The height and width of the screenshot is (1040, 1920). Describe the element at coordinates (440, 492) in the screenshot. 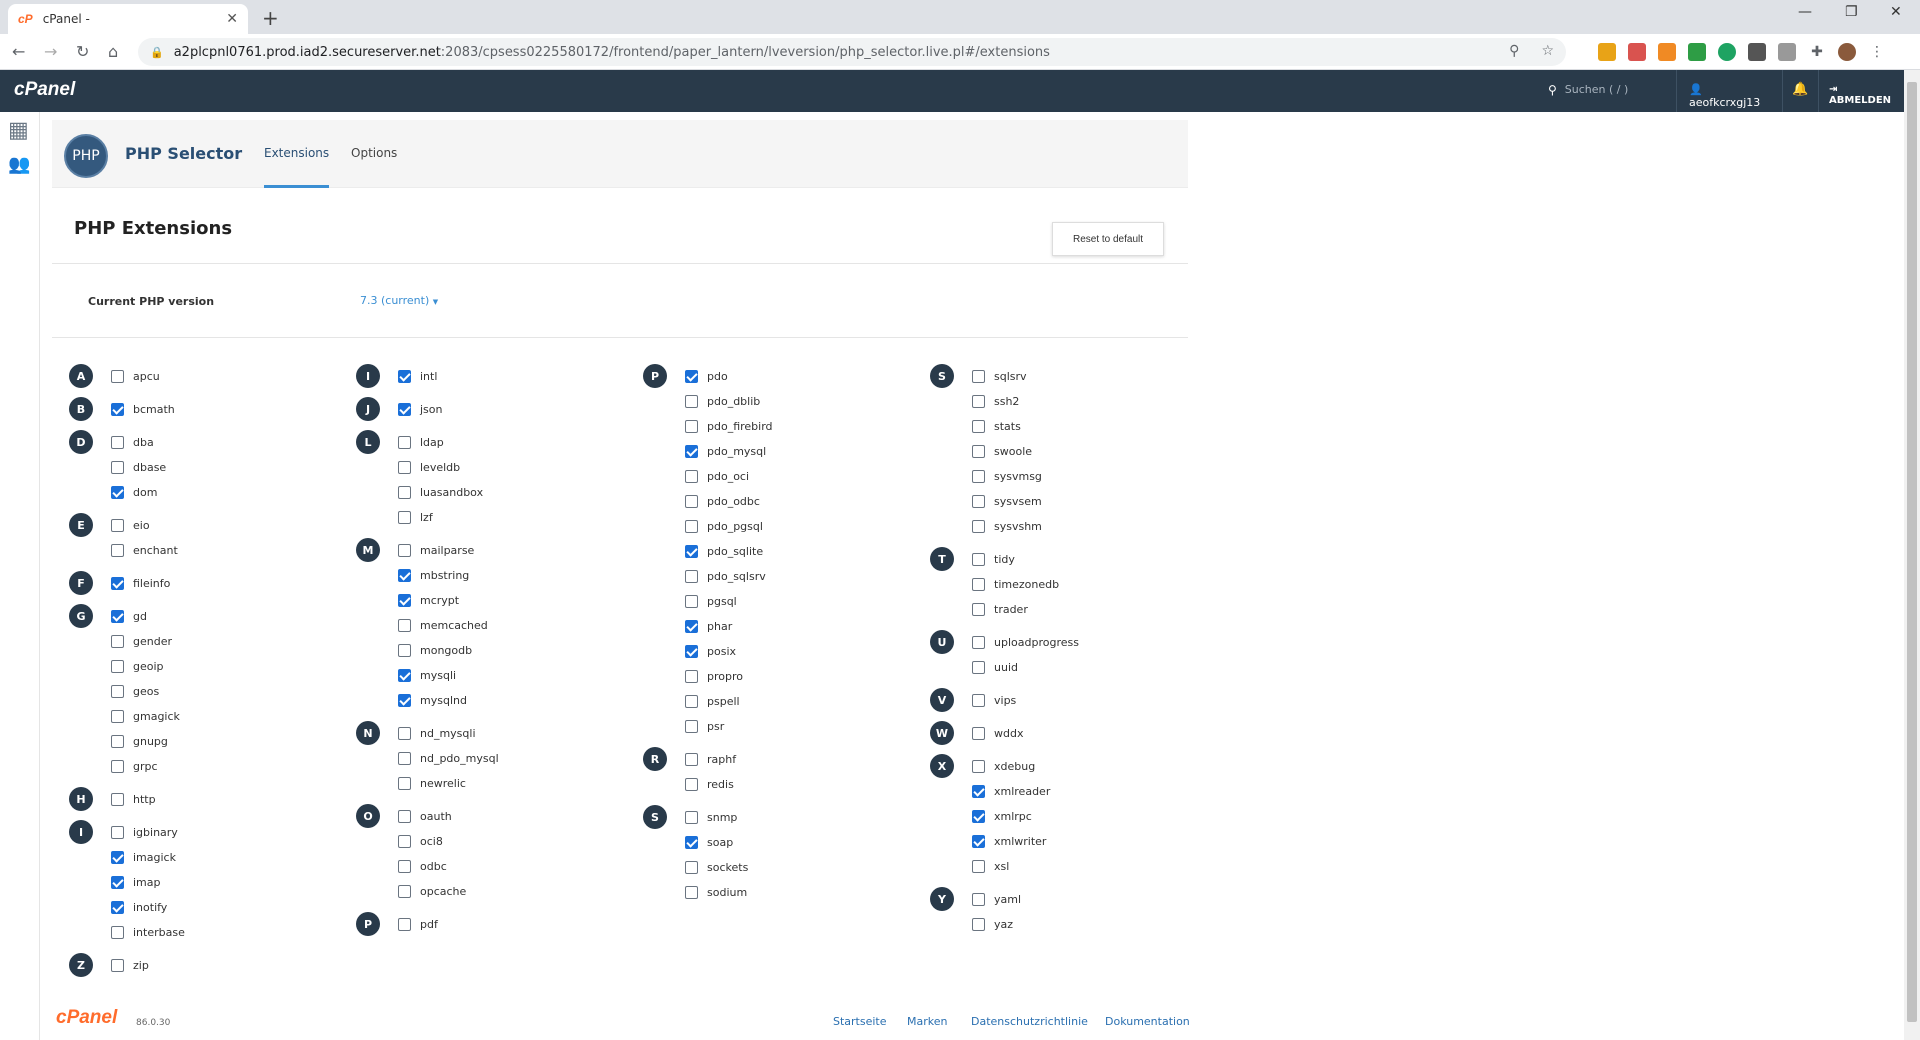

I see `extension-luasandbox: luasandbox` at that location.